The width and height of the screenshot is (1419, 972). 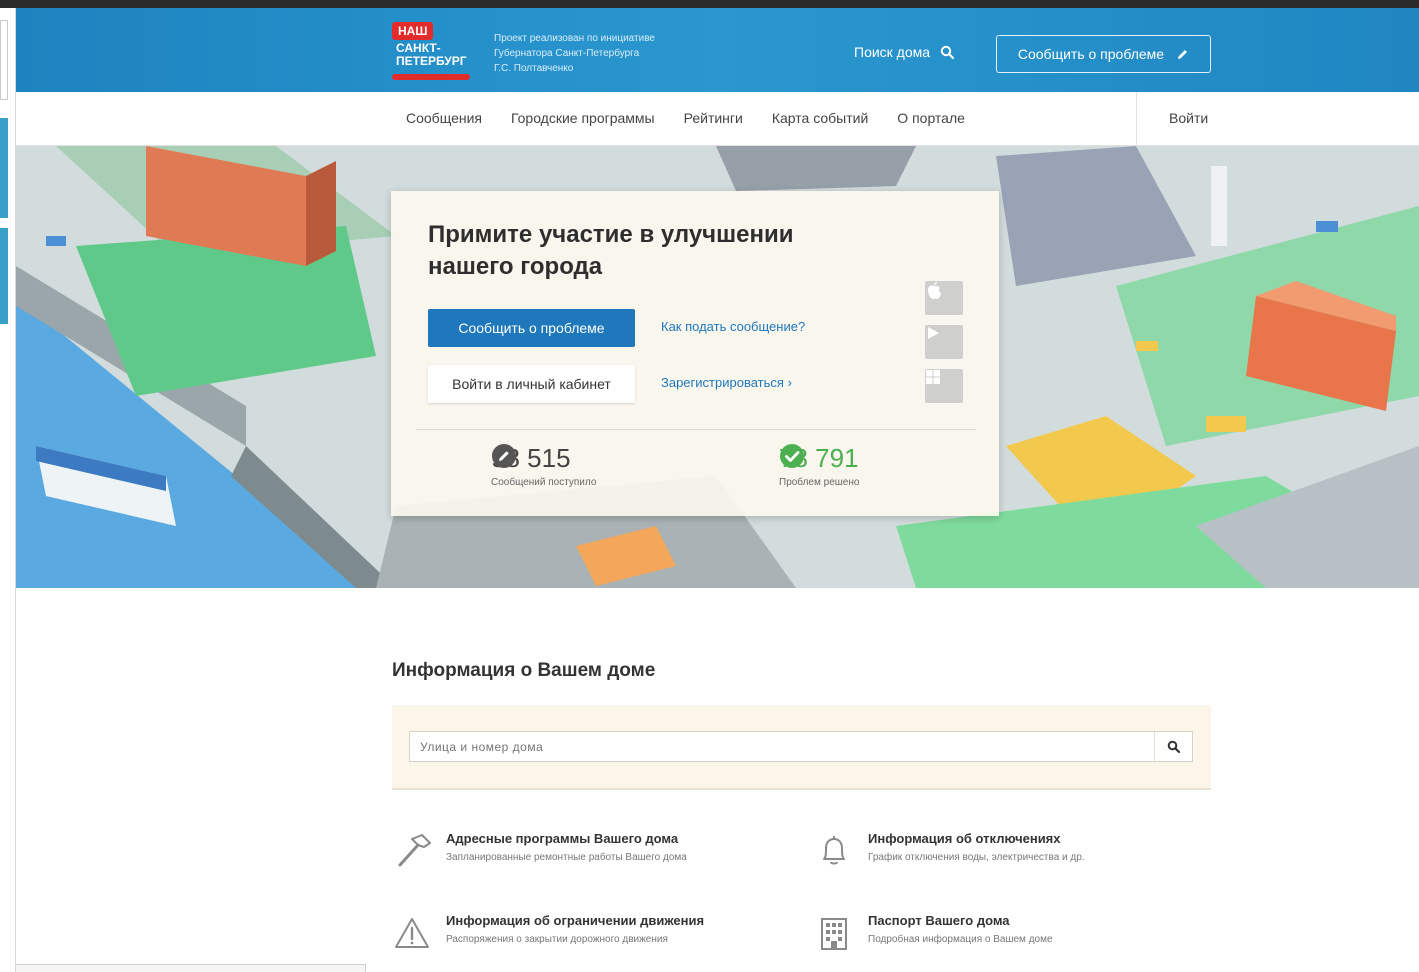 I want to click on house-search-input, so click(x=780, y=746).